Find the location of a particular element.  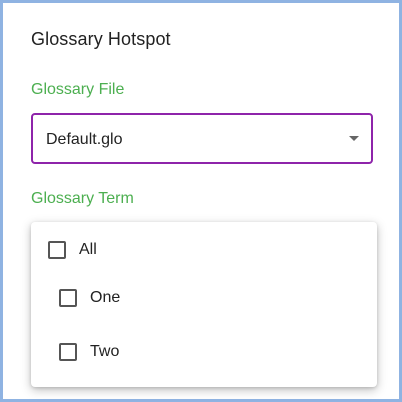

menu-option-all: All is located at coordinates (72, 250).